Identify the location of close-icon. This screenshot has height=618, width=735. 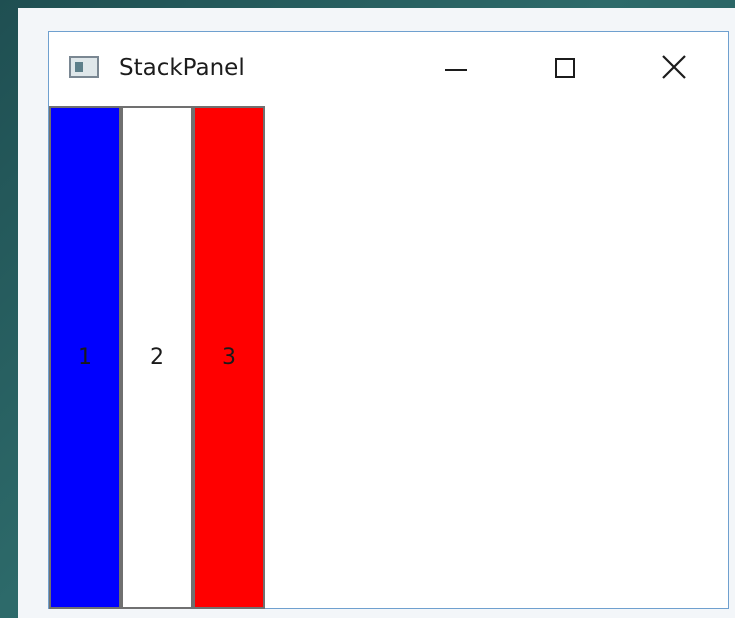
(674, 67).